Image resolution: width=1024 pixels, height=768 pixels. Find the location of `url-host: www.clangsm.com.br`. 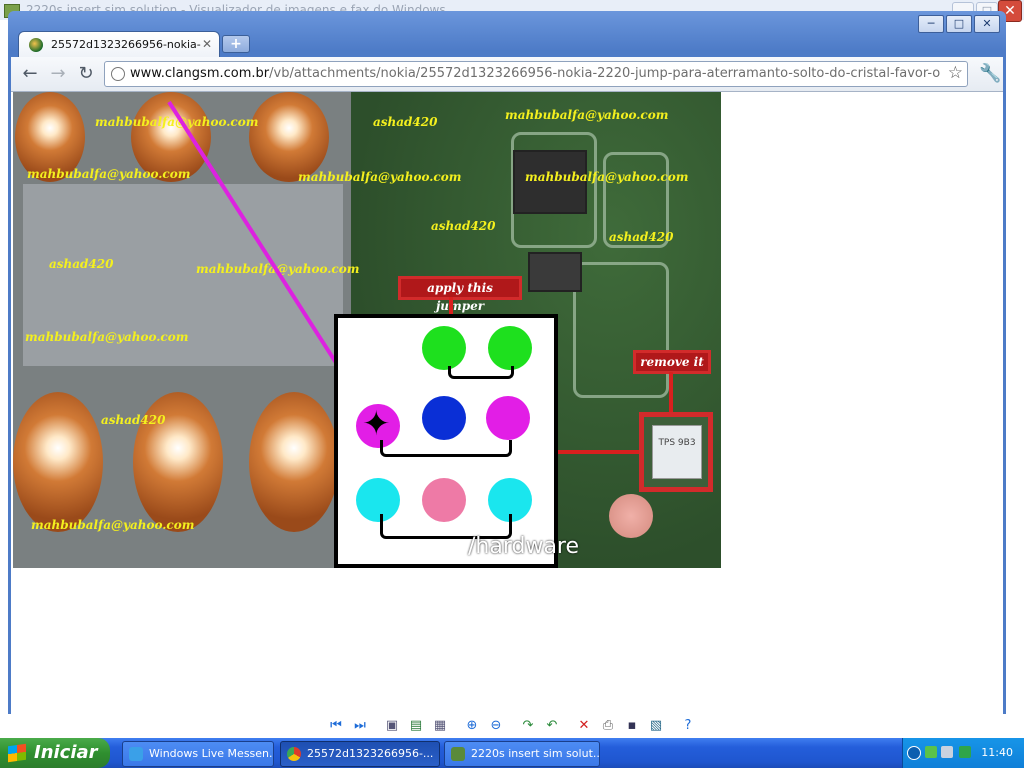

url-host: www.clangsm.com.br is located at coordinates (200, 73).